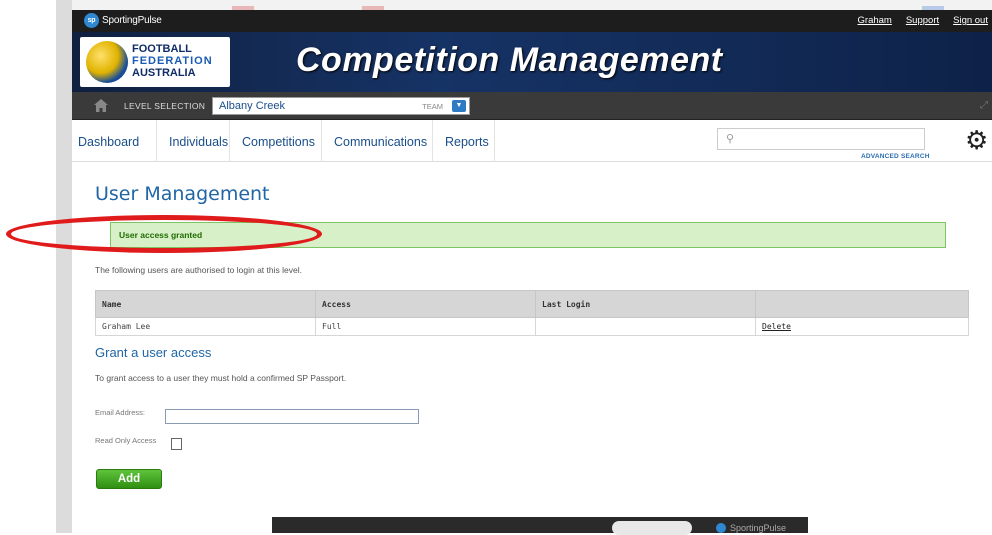 Image resolution: width=992 pixels, height=535 pixels. What do you see at coordinates (645, 326) in the screenshot?
I see `cell-last-login` at bounding box center [645, 326].